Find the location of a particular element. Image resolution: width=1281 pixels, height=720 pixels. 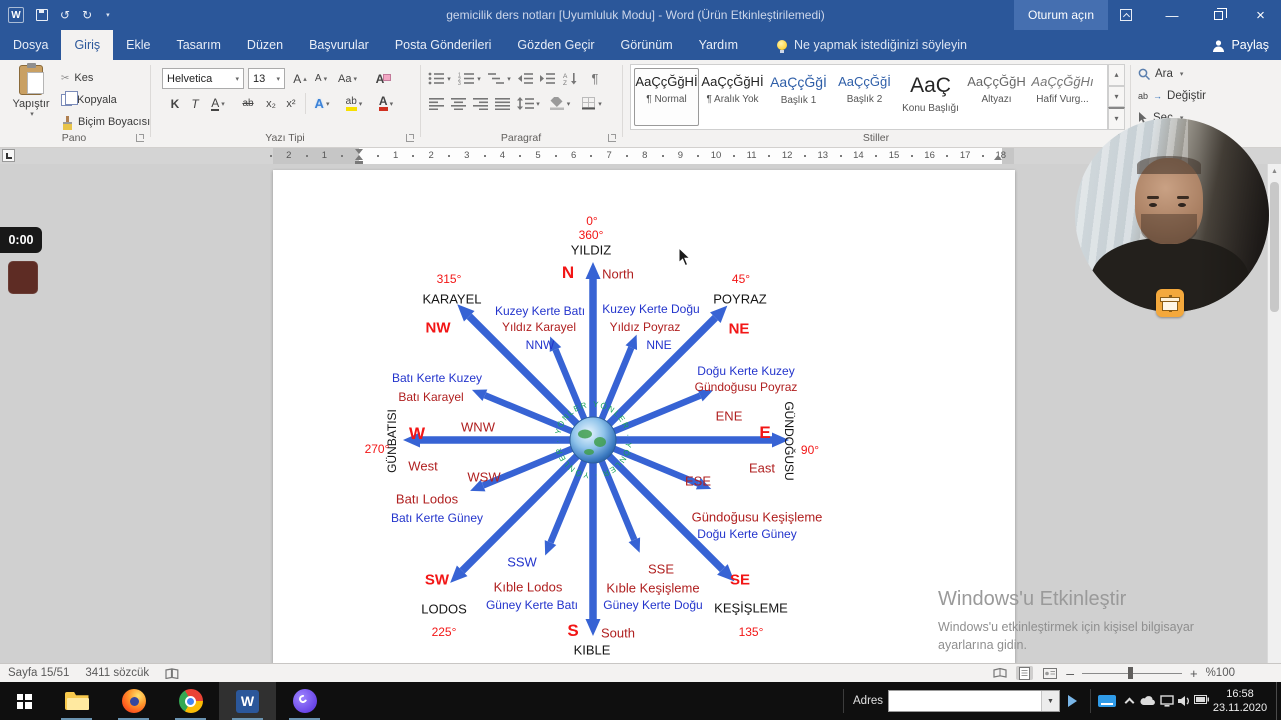

taskbar-chrome is located at coordinates (190, 701).